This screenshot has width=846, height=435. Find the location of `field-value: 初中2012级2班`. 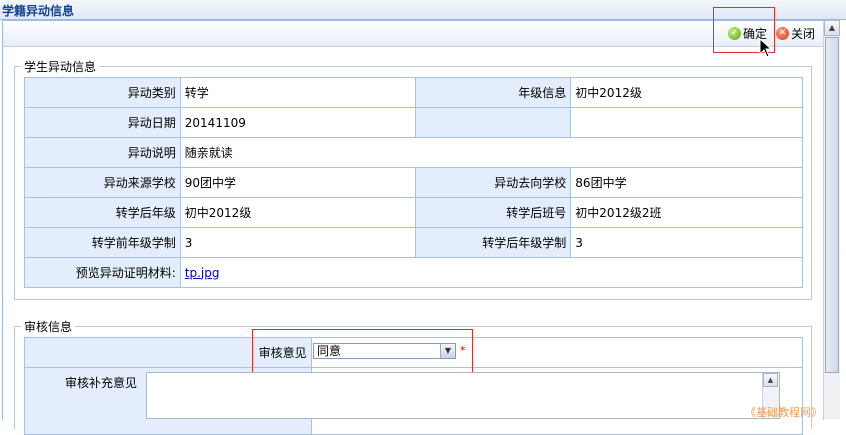

field-value: 初中2012级2班 is located at coordinates (686, 212).